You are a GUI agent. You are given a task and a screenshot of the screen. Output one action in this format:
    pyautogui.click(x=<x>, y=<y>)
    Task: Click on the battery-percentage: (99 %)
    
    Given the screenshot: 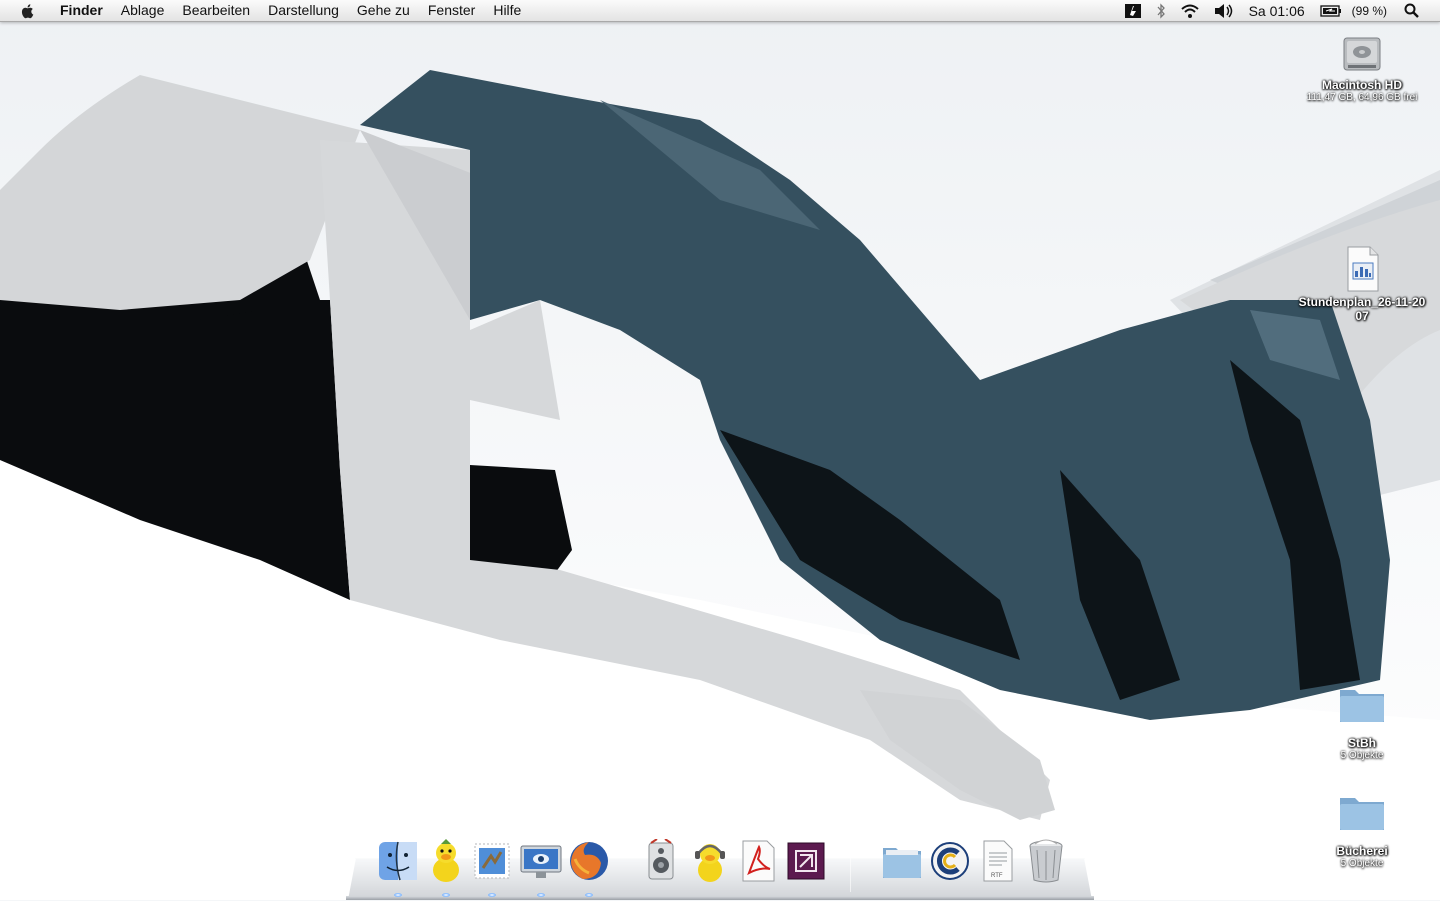 What is the action you would take?
    pyautogui.click(x=1369, y=11)
    